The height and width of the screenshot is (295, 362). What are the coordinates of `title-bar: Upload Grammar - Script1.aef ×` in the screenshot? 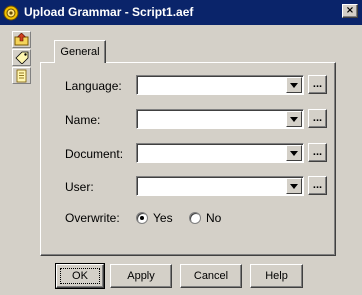 It's located at (181, 12).